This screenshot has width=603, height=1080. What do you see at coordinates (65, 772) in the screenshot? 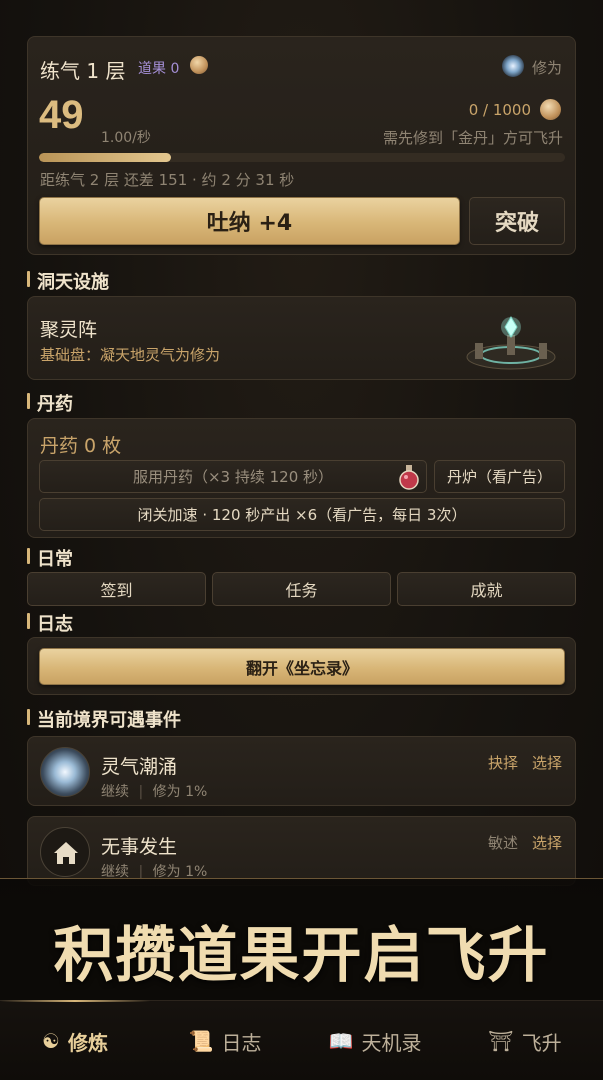
I see `spirit-orb-icon` at bounding box center [65, 772].